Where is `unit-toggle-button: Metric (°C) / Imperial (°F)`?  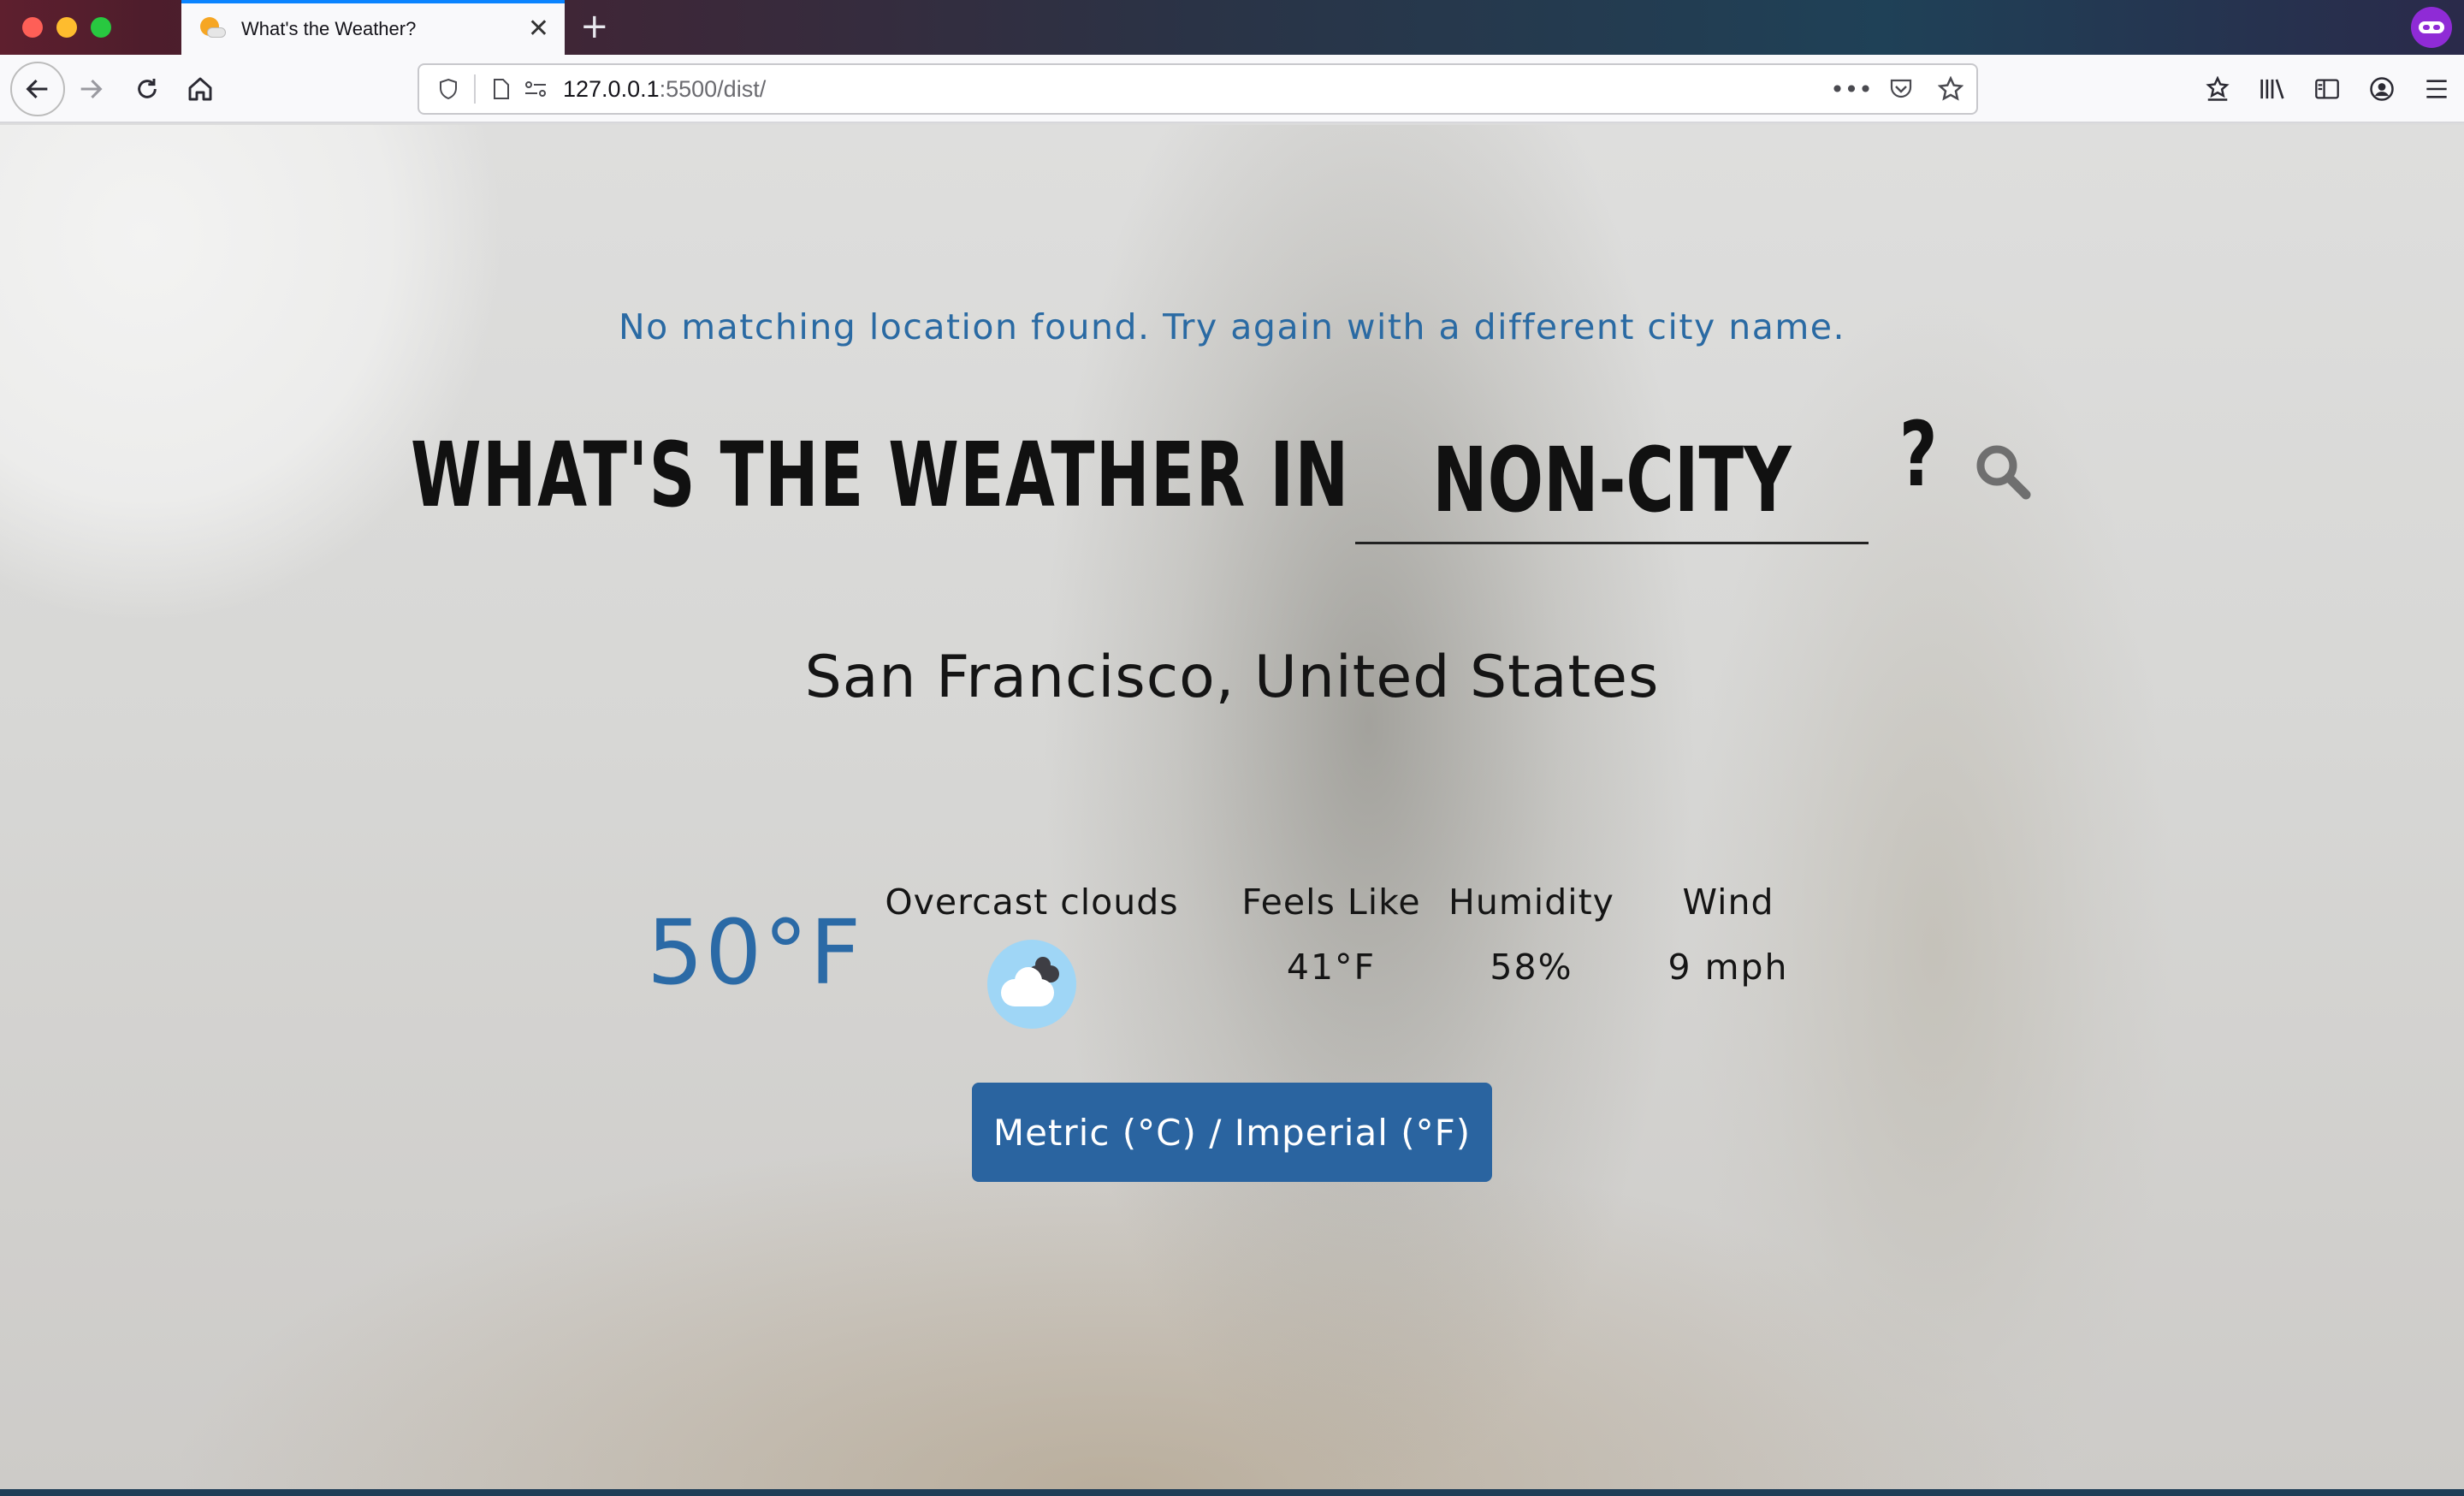
unit-toggle-button: Metric (°C) / Imperial (°F) is located at coordinates (1232, 1132).